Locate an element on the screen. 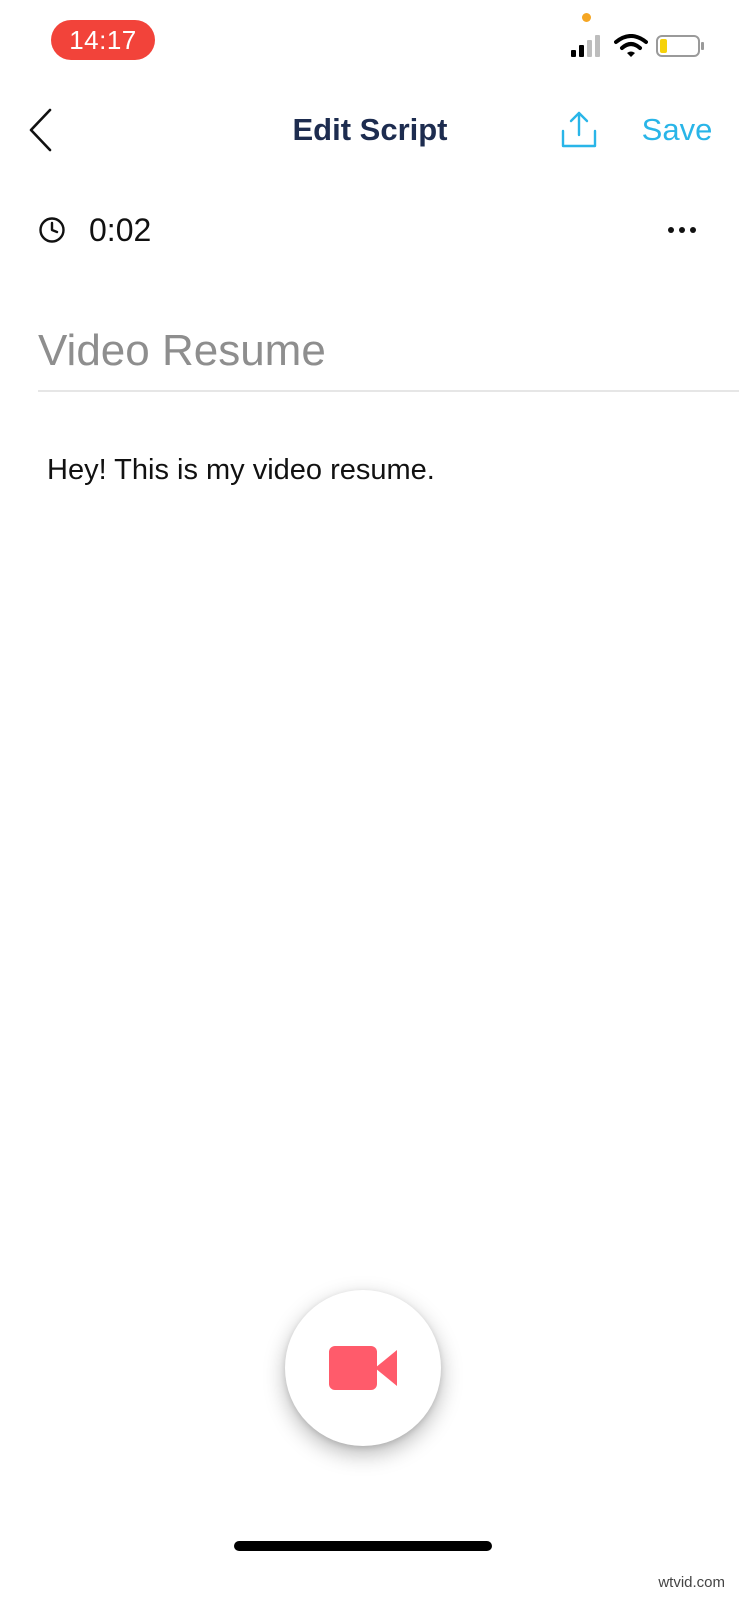  more-horizontal-icon is located at coordinates (682, 230).